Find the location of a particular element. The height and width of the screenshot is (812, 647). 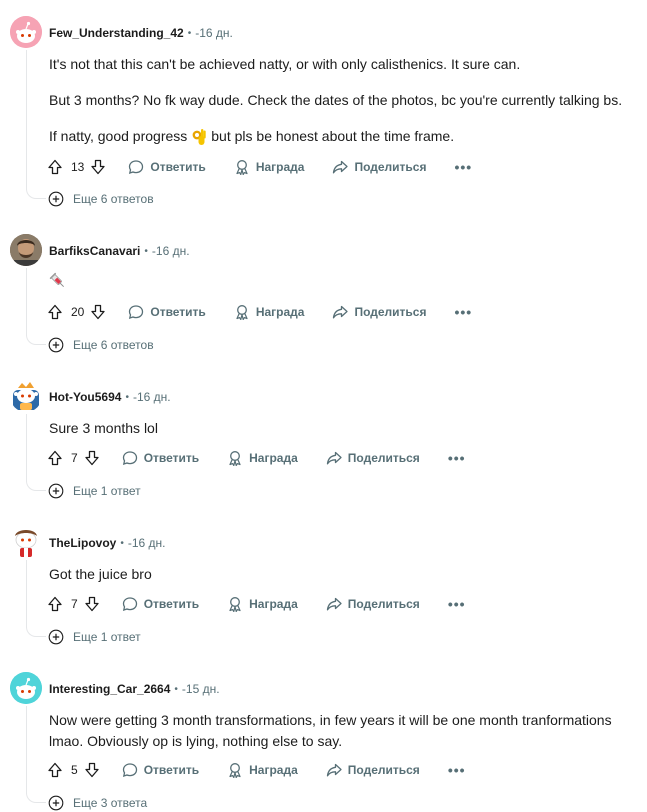

username-link: Hot-You5694 is located at coordinates (85, 397).